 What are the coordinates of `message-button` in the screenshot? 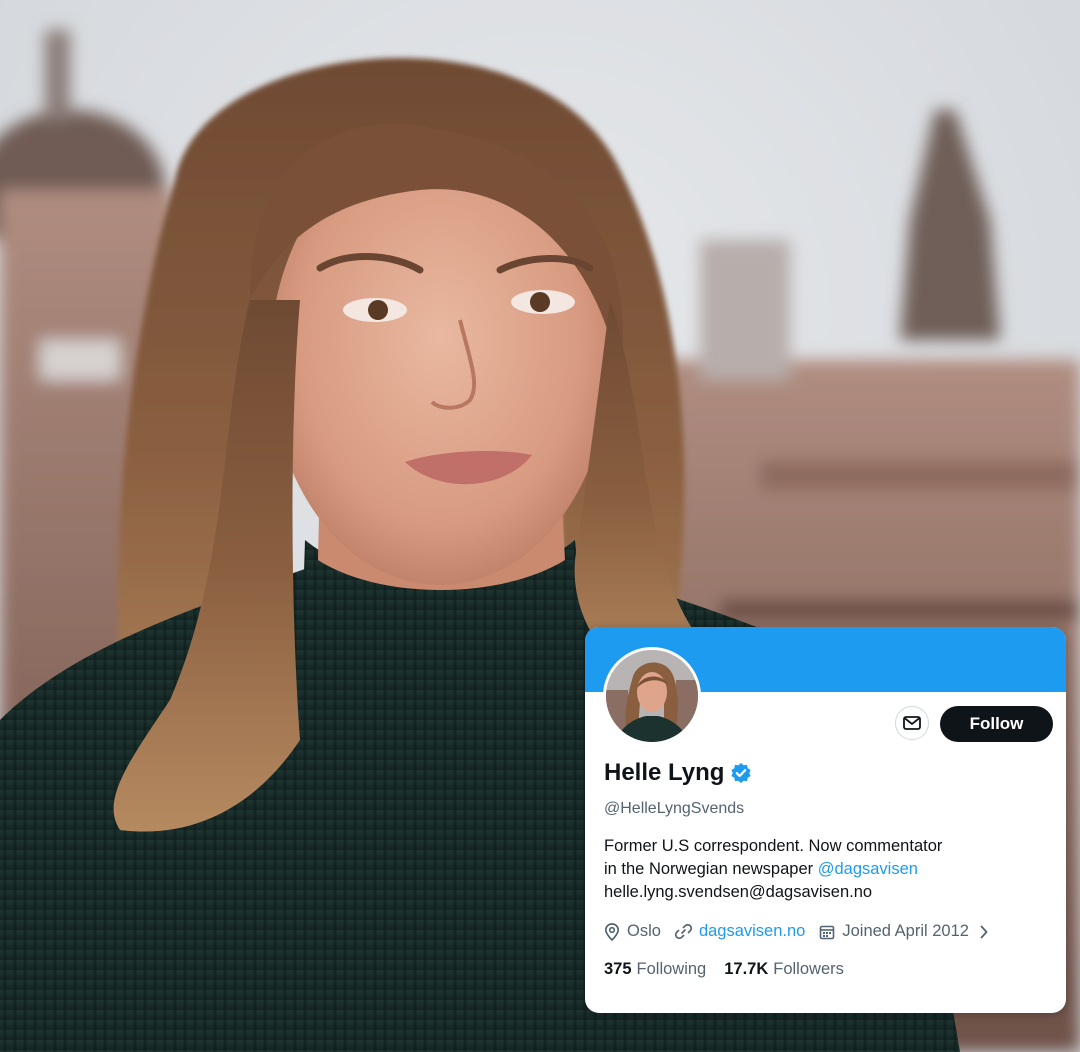 It's located at (912, 723).